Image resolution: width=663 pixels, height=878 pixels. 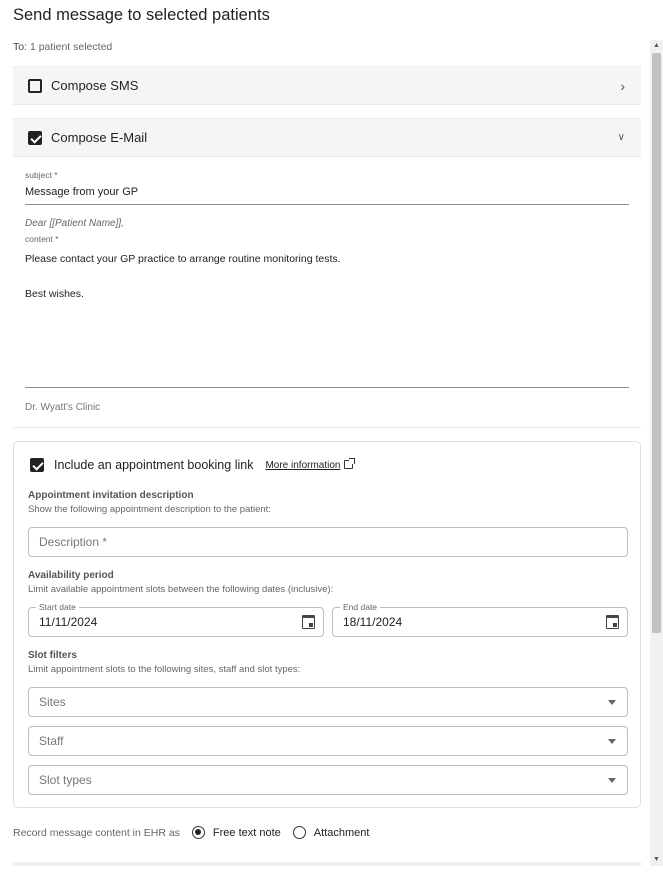 I want to click on sites-select: Sites, so click(x=328, y=702).